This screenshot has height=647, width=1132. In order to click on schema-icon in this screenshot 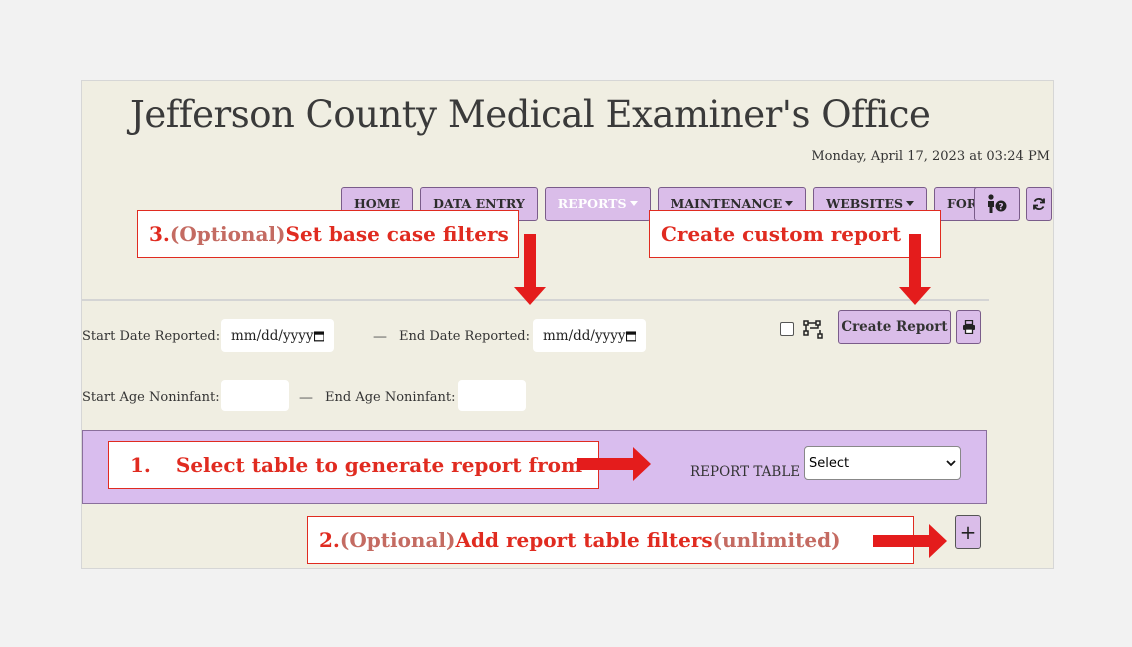, I will do `click(813, 329)`.